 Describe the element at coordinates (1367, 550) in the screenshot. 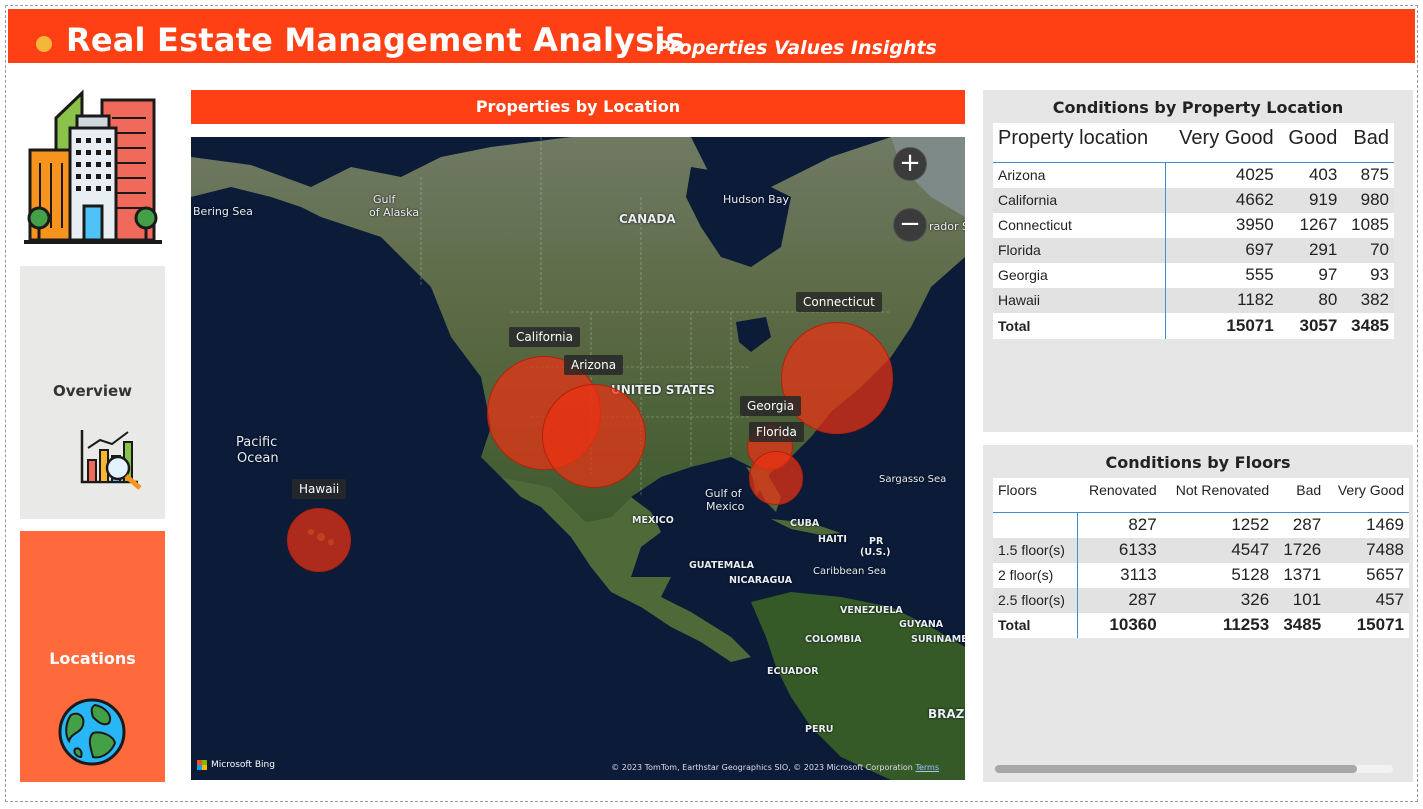

I see `table-cell: 7488` at that location.